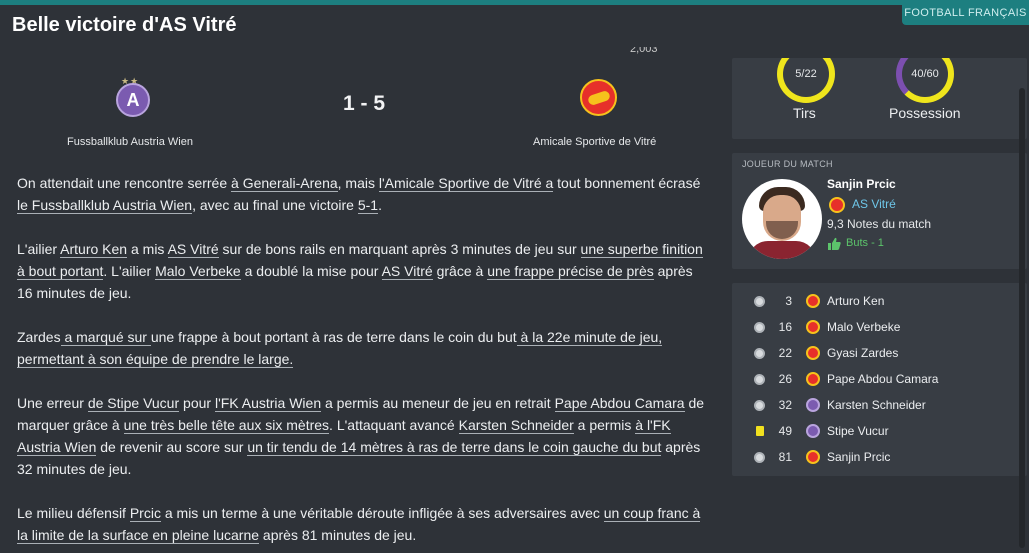 Image resolution: width=1029 pixels, height=553 pixels. Describe the element at coordinates (133, 403) in the screenshot. I see `article-link: de Stipe Vucur` at that location.